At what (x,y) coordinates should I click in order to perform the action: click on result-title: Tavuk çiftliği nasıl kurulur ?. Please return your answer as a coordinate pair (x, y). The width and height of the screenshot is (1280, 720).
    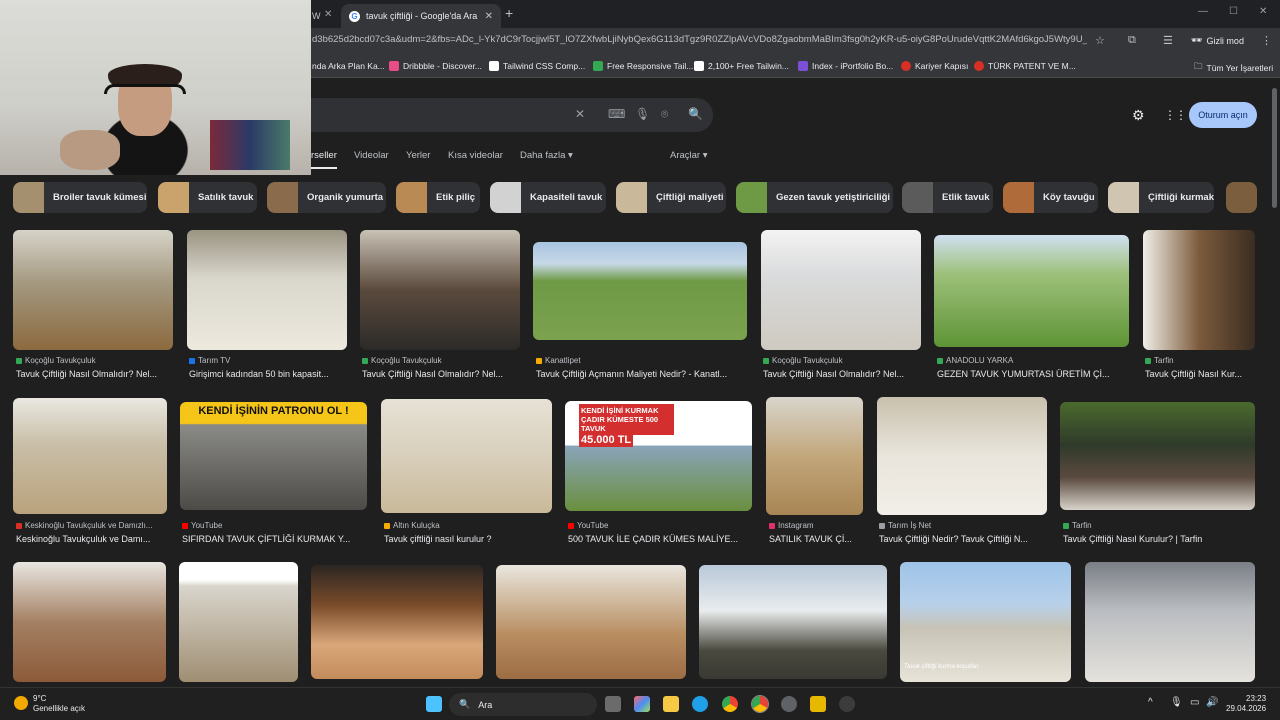
    Looking at the image, I should click on (466, 539).